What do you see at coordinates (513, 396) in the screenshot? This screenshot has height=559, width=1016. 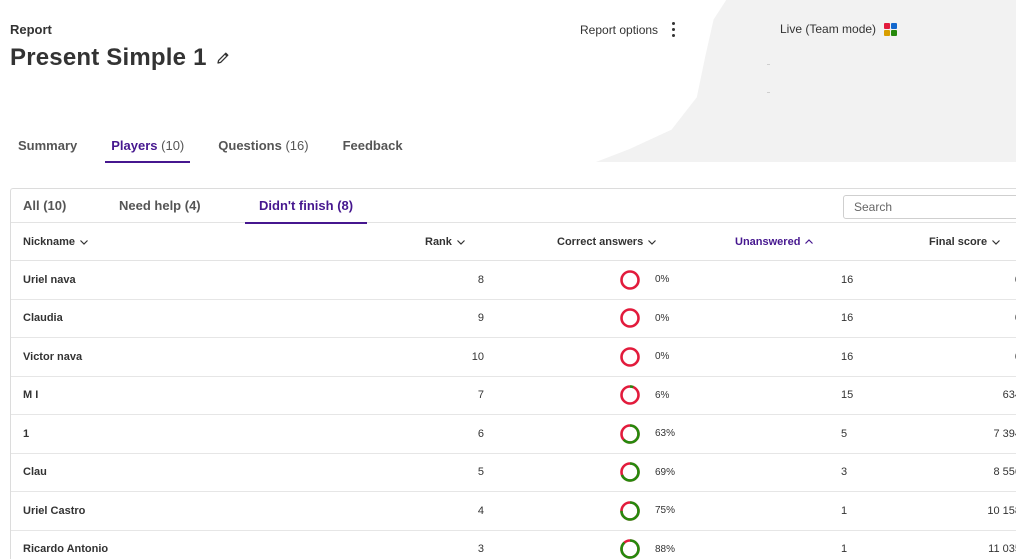 I see `table-row: M I 7 6% 15 634` at bounding box center [513, 396].